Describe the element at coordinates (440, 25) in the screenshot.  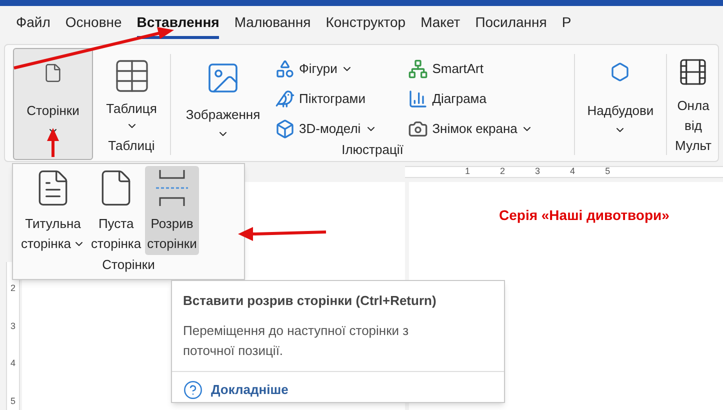
I see `ribbon-tab: Макет` at that location.